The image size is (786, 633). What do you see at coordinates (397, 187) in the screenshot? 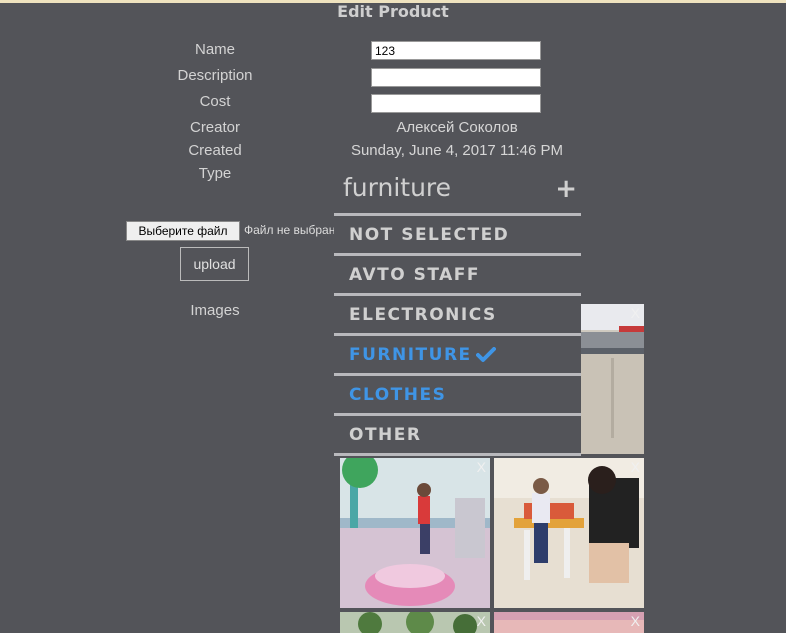
I see `selected-type: furniture` at bounding box center [397, 187].